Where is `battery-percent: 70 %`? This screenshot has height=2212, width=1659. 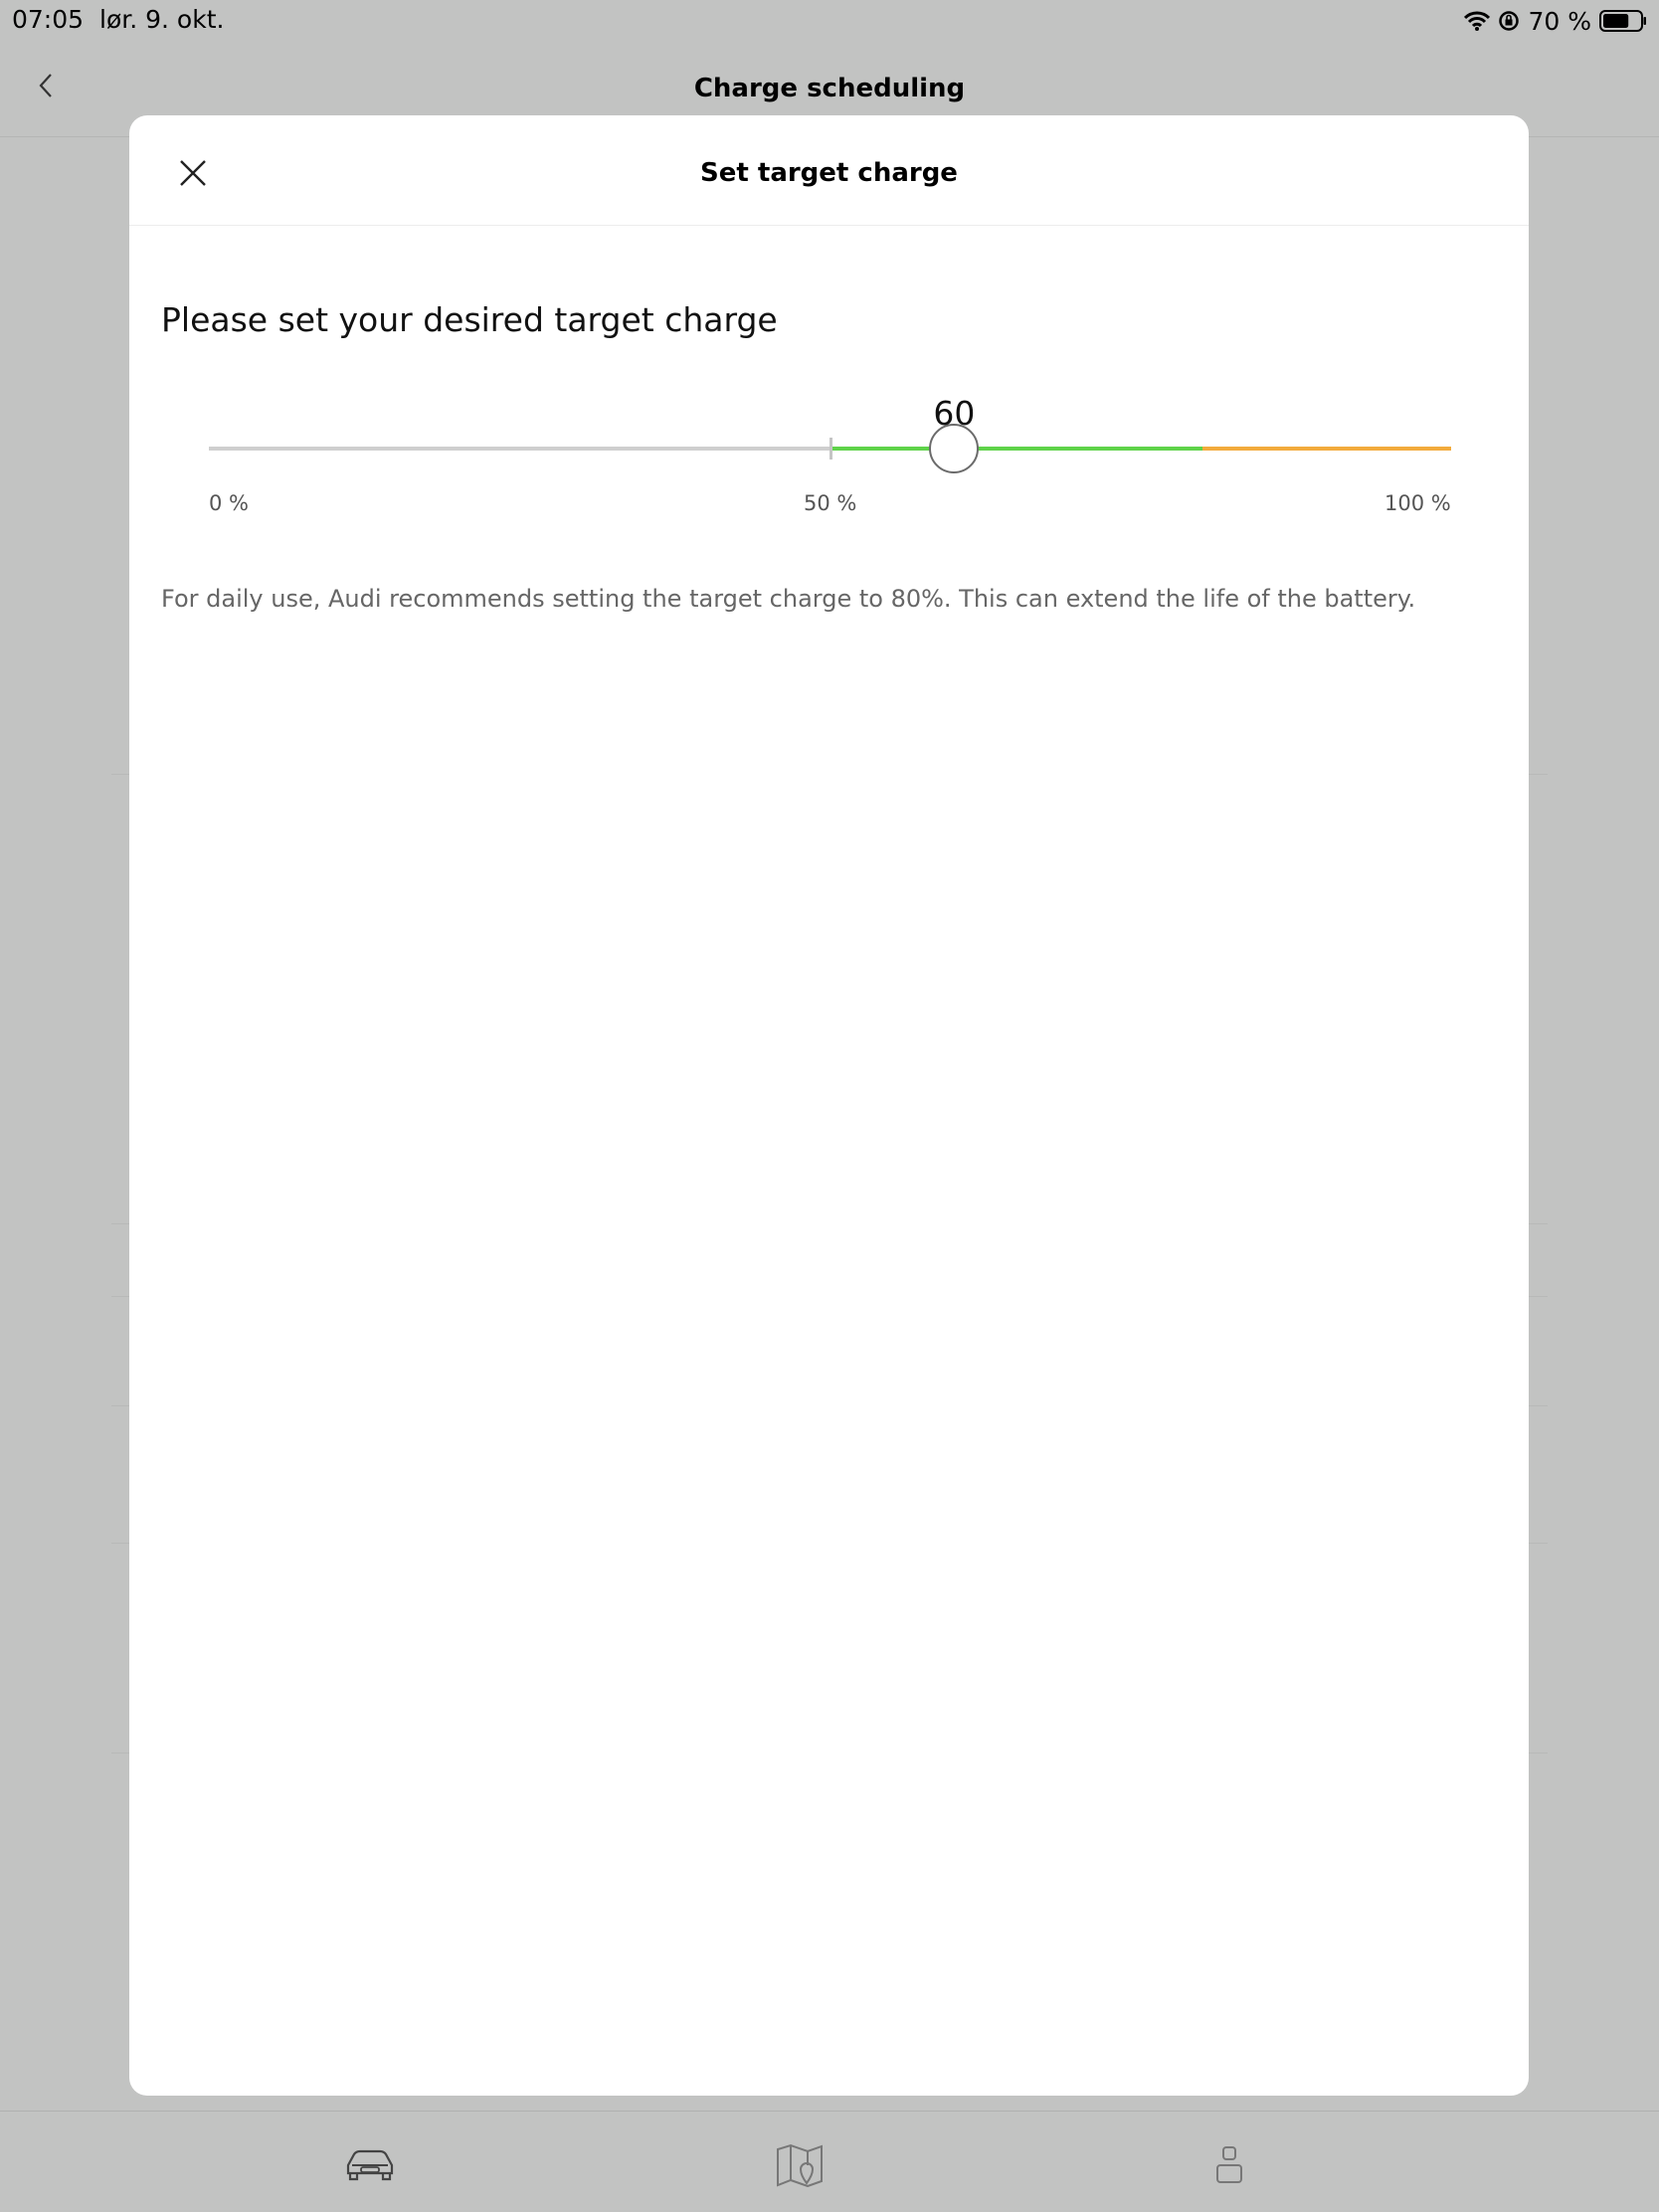 battery-percent: 70 % is located at coordinates (1559, 21).